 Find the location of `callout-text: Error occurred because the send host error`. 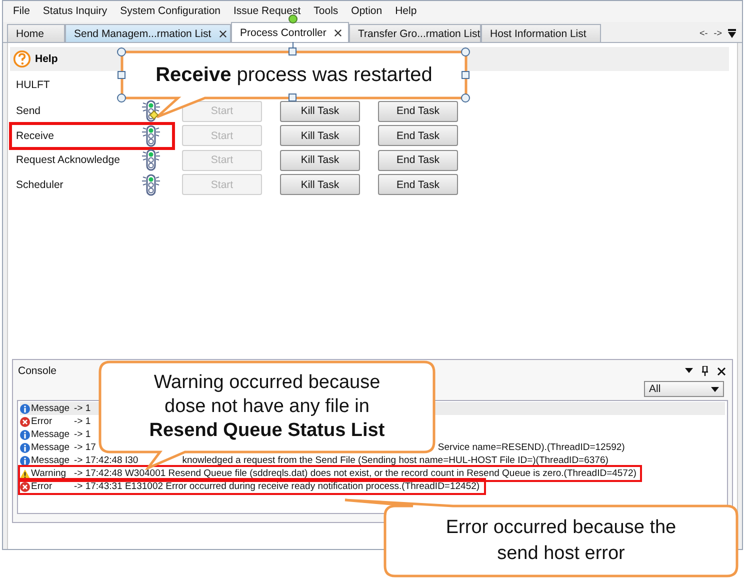

callout-text: Error occurred because the send host error is located at coordinates (561, 541).